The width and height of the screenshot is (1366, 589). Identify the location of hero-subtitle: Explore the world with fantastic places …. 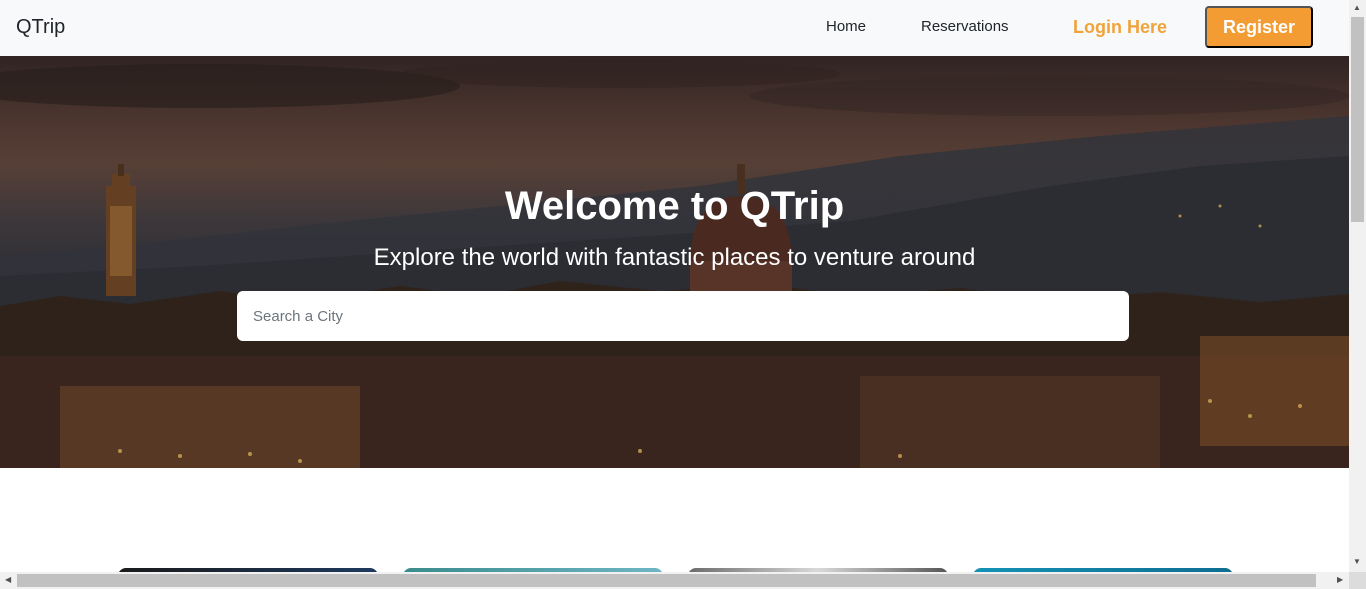
(674, 257).